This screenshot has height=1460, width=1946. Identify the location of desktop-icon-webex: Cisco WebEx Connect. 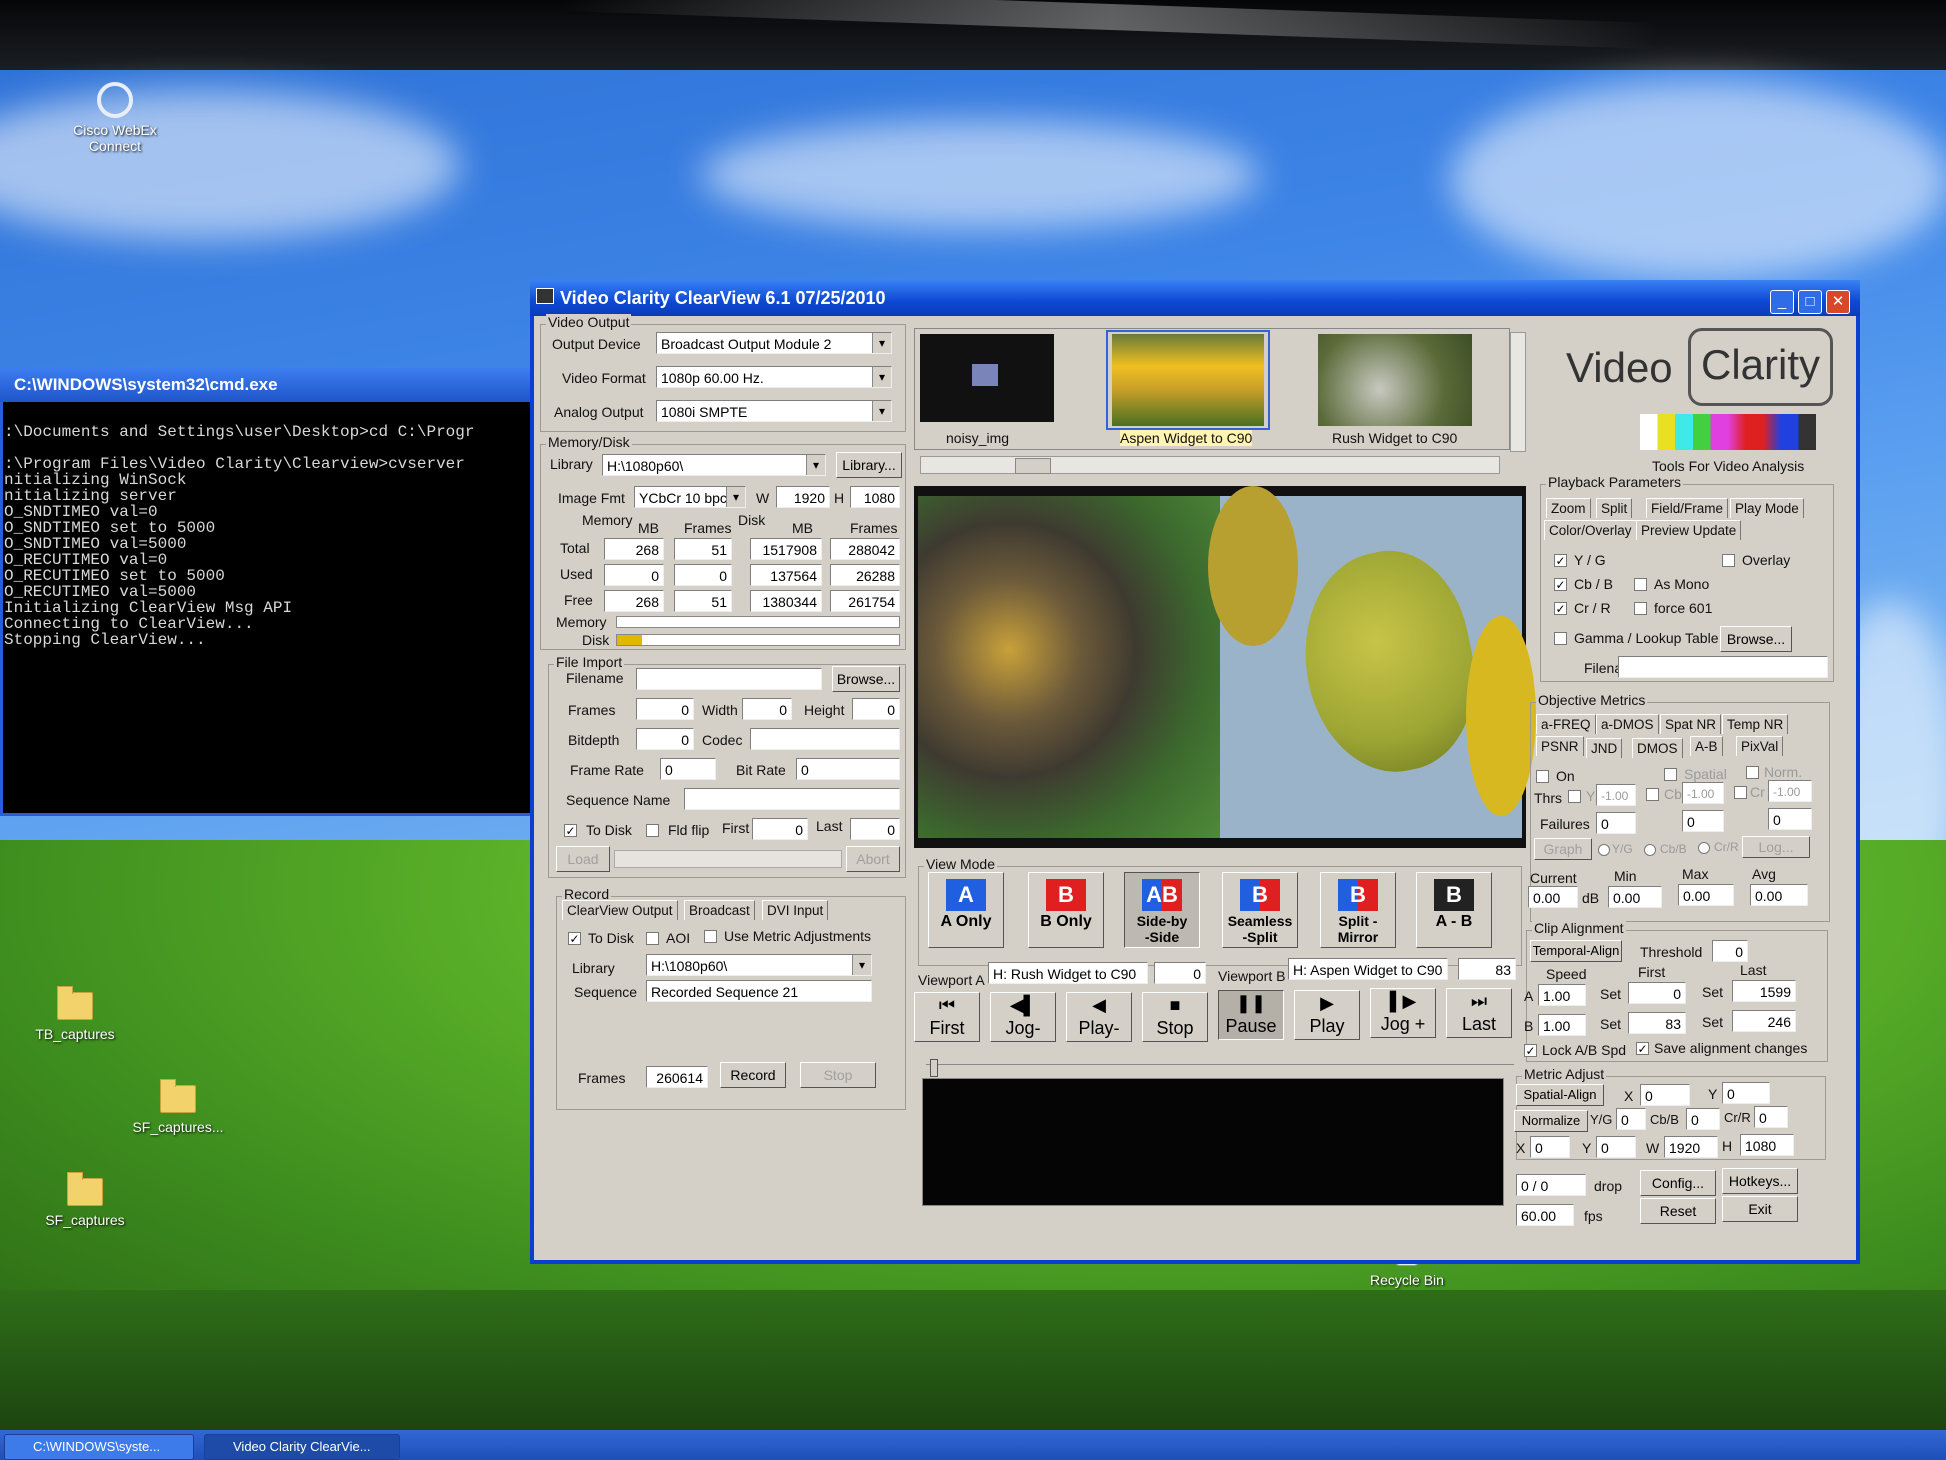
(115, 118).